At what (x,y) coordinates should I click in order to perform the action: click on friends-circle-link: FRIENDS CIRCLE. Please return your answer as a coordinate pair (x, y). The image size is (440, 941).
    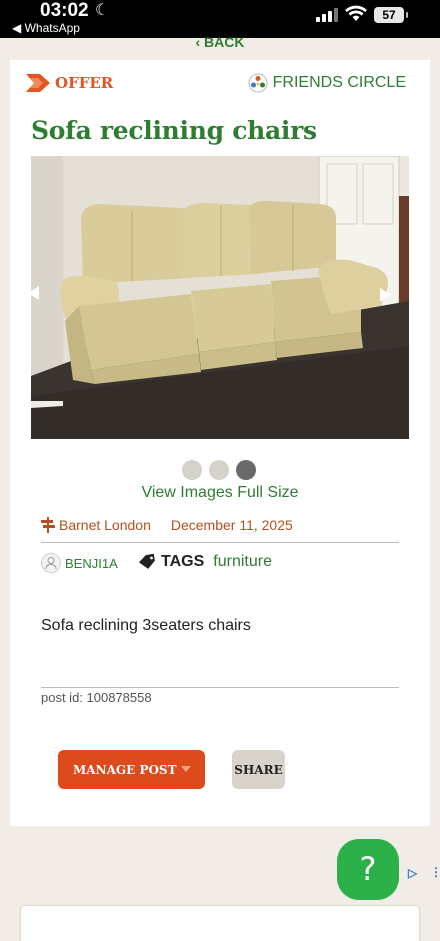
    Looking at the image, I should click on (327, 83).